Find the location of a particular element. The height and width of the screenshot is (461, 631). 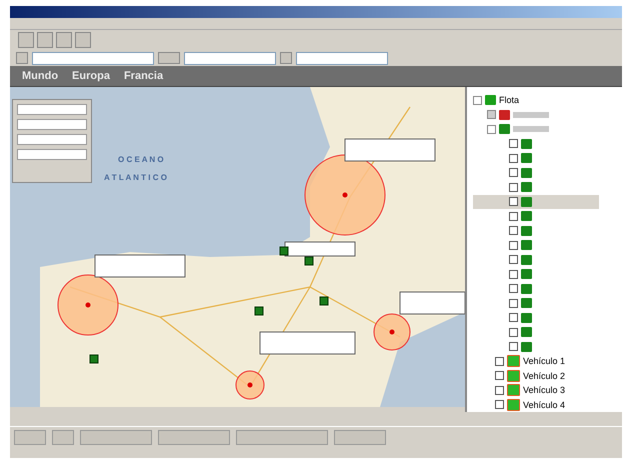

tree-label: Vehículo 1 is located at coordinates (544, 361).